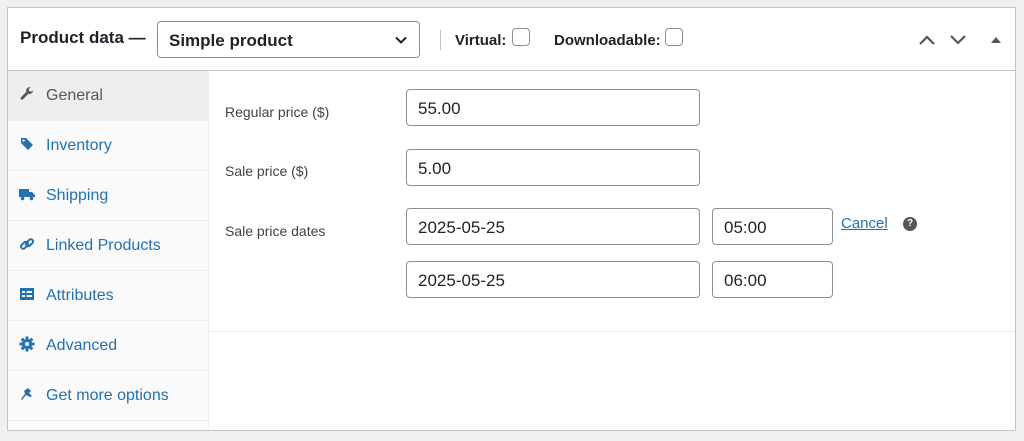 Image resolution: width=1024 pixels, height=441 pixels. What do you see at coordinates (553, 167) in the screenshot?
I see `sale-price-input: 5.00` at bounding box center [553, 167].